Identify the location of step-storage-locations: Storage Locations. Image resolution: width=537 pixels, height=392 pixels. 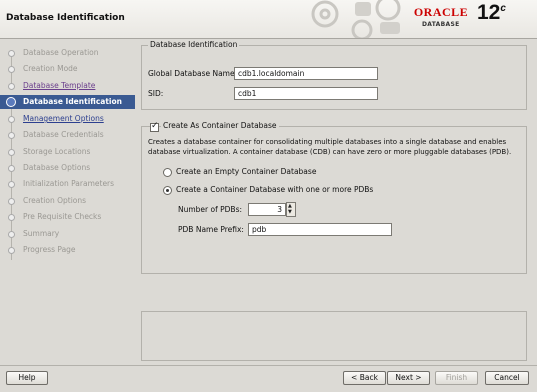
(67, 152).